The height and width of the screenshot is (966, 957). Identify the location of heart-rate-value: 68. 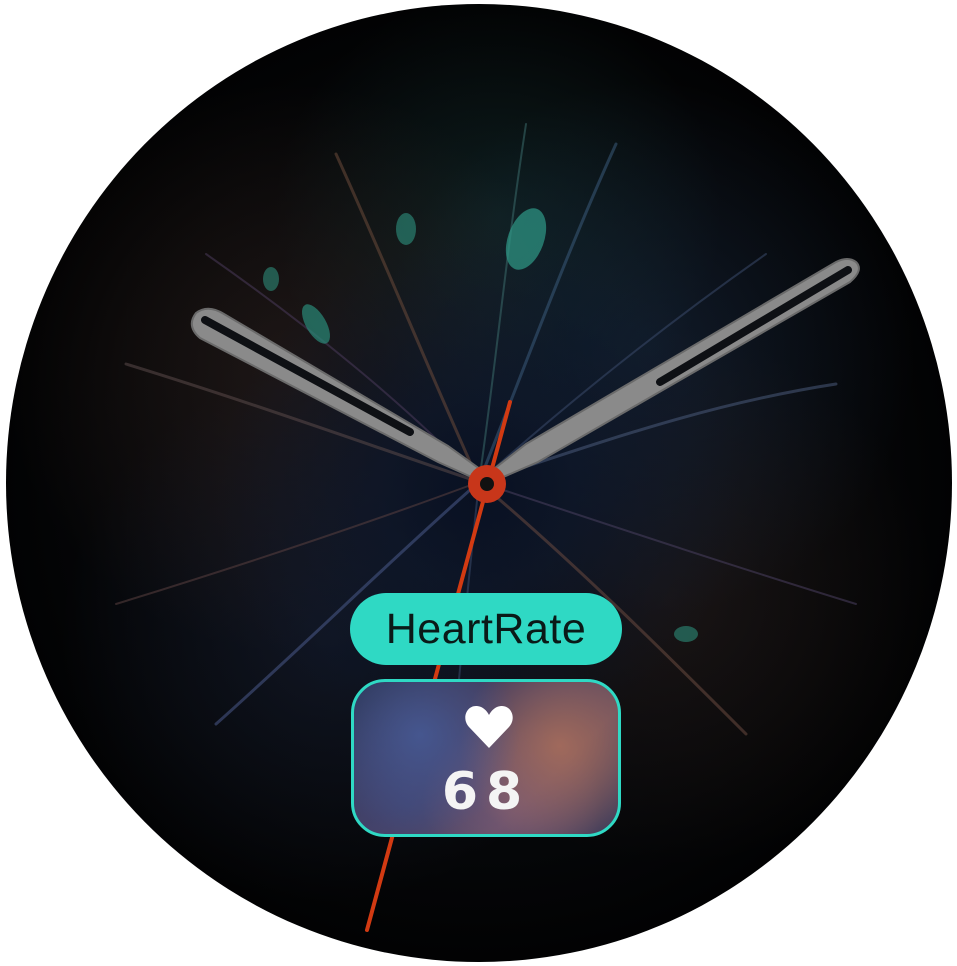
(486, 792).